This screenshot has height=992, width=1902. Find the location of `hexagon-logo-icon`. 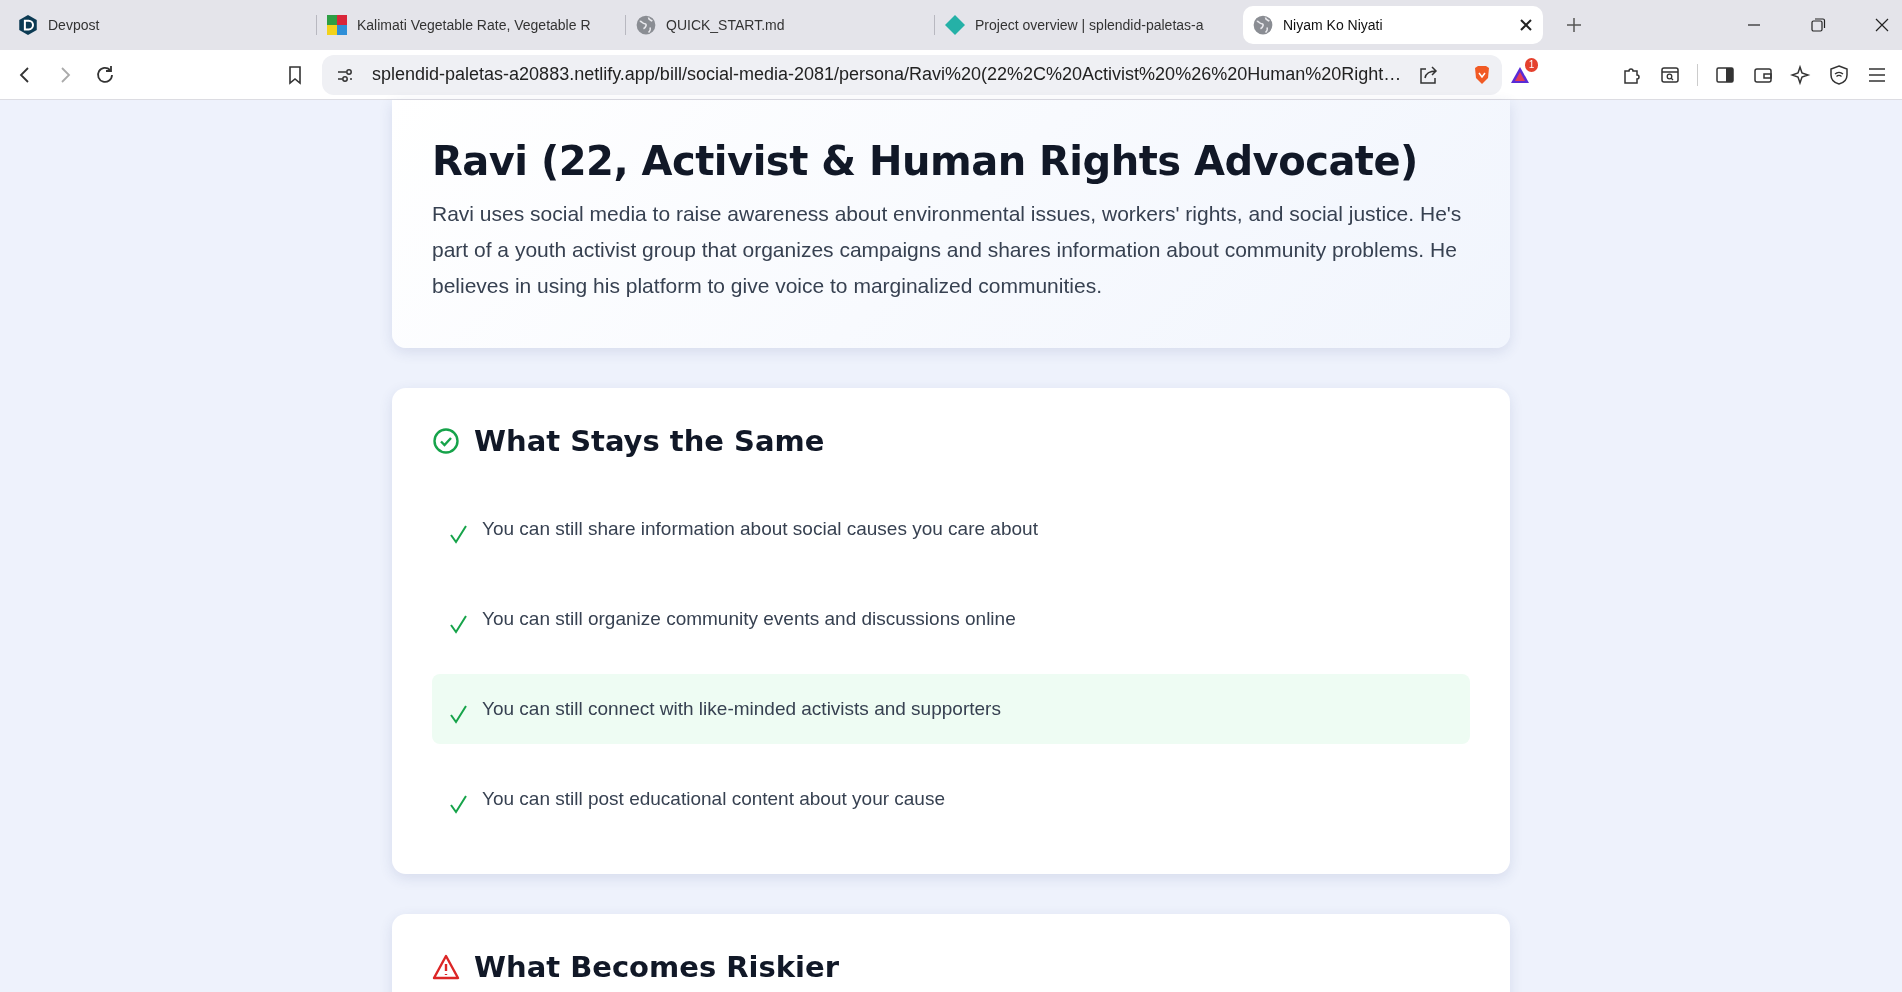

hexagon-logo-icon is located at coordinates (28, 25).